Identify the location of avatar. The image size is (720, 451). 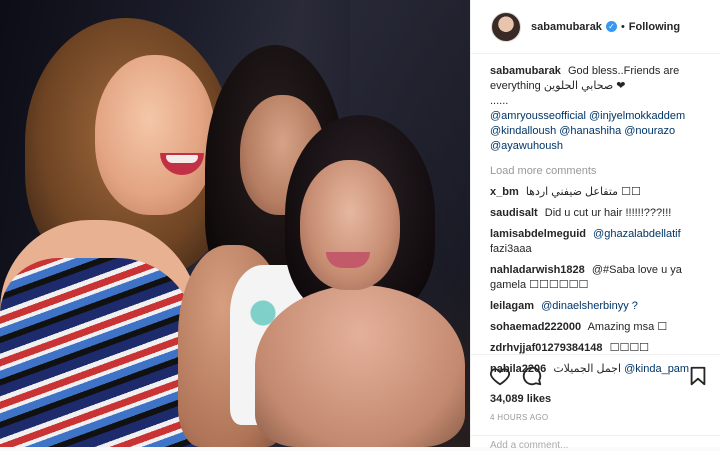
(506, 26).